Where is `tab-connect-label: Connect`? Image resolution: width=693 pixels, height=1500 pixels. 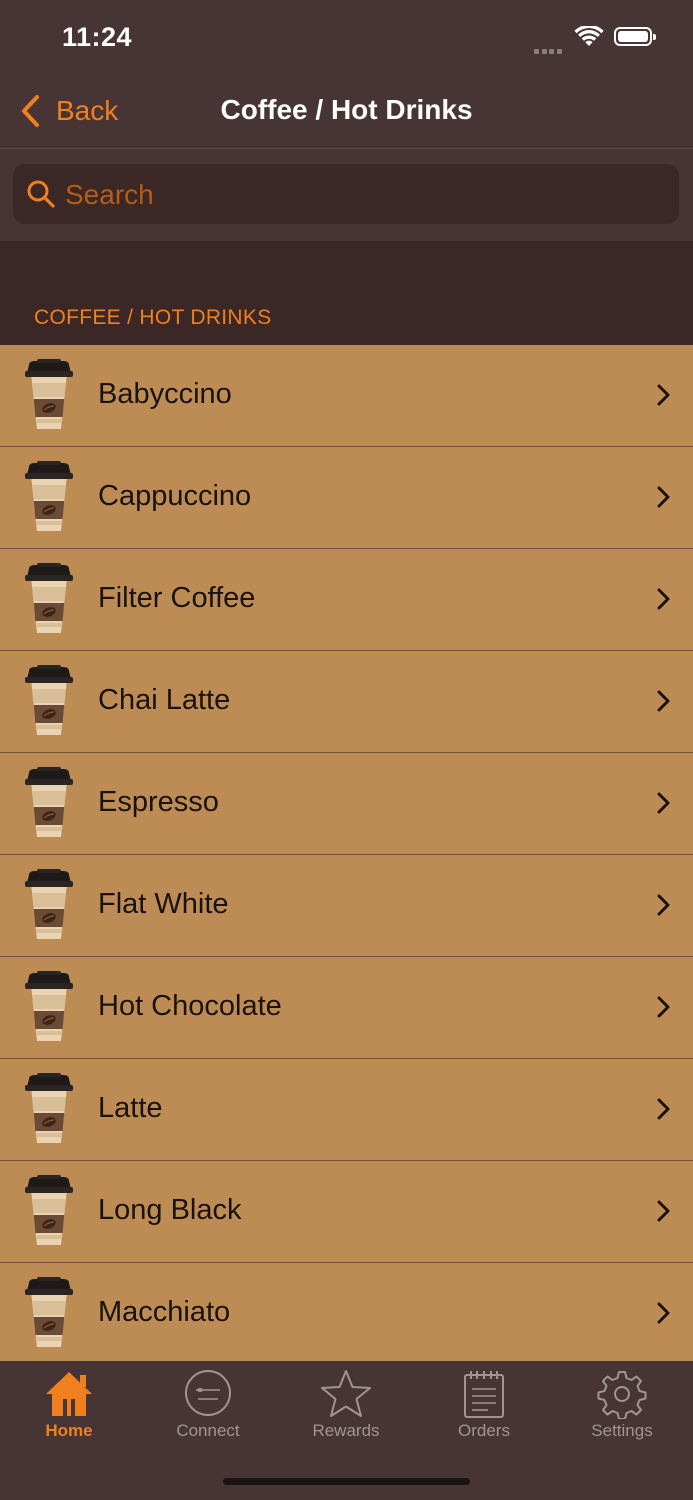 tab-connect-label: Connect is located at coordinates (208, 1430).